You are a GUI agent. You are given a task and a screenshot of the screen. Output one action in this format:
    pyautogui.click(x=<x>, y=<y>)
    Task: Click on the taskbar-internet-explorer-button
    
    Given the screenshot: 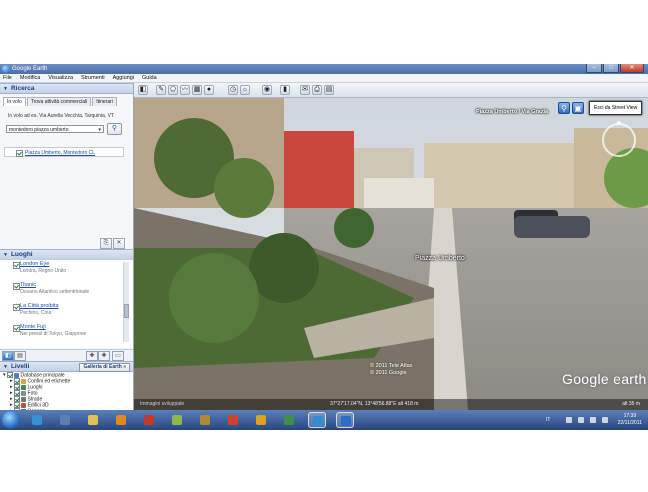 What is the action you would take?
    pyautogui.click(x=37, y=420)
    